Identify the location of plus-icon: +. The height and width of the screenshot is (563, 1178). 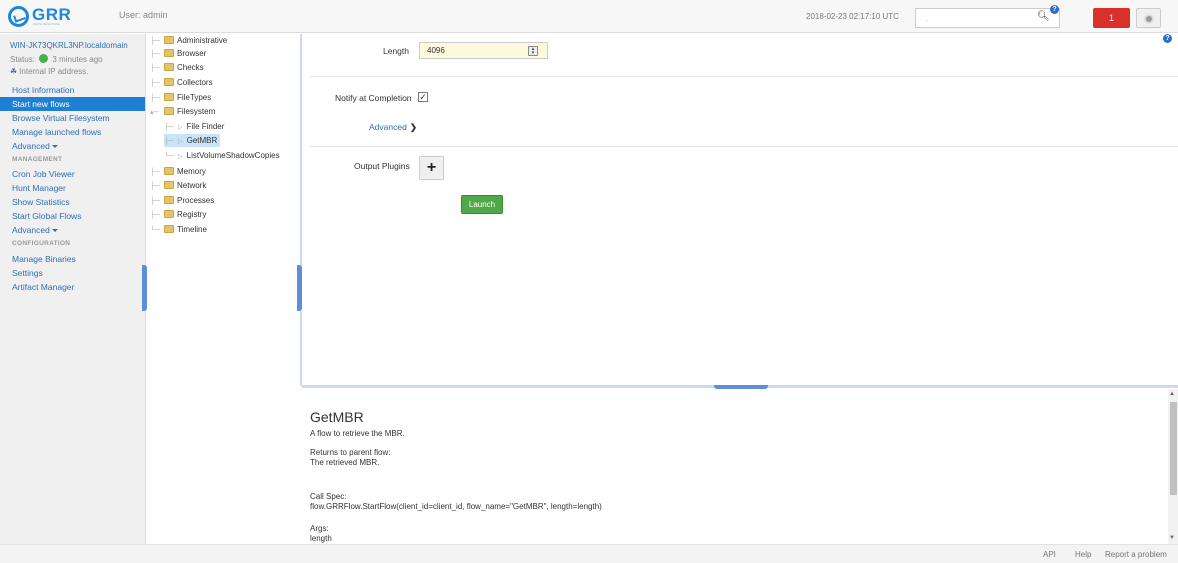
(431, 167).